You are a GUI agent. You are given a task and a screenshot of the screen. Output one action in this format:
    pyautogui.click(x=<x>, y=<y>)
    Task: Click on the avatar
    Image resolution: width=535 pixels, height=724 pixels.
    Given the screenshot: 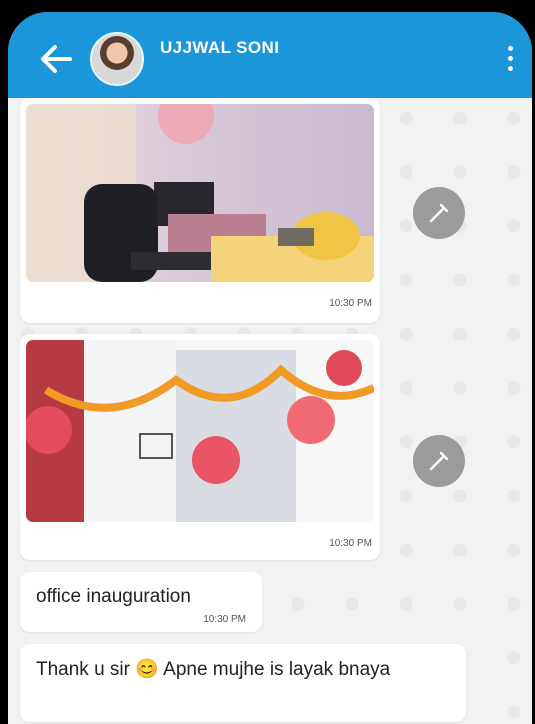 What is the action you would take?
    pyautogui.click(x=117, y=59)
    